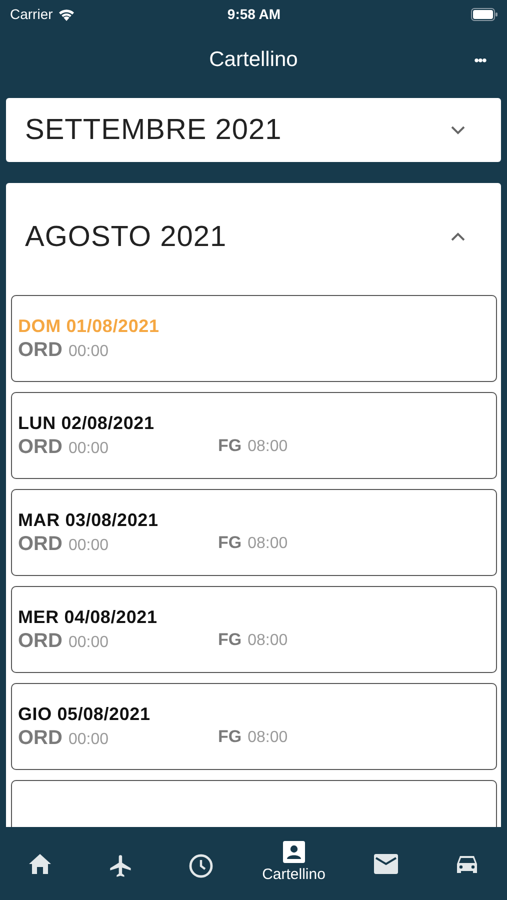 This screenshot has width=507, height=900. What do you see at coordinates (40, 864) in the screenshot?
I see `home-icon` at bounding box center [40, 864].